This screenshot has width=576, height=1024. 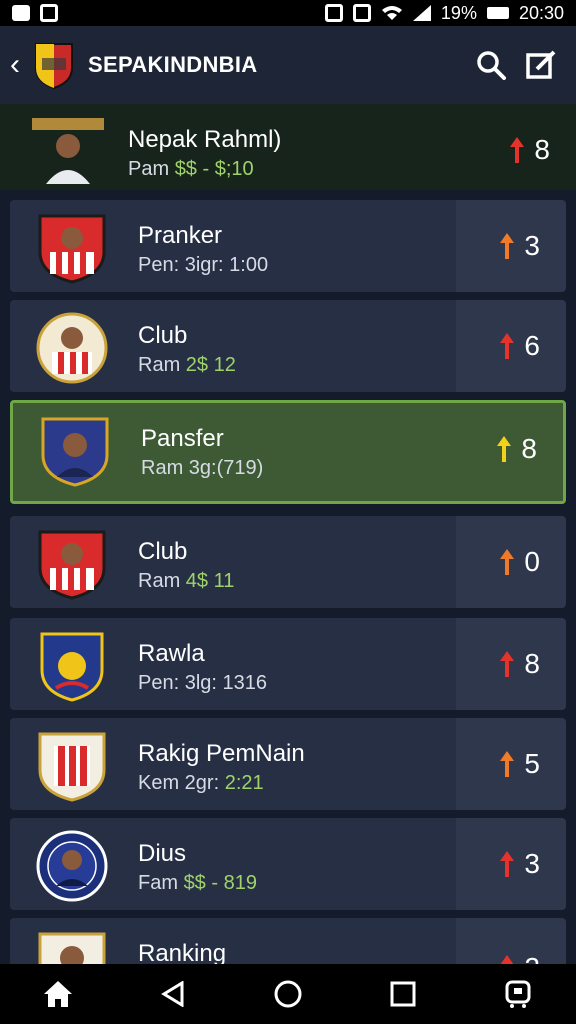 I want to click on nav-assistant-button, so click(x=518, y=994).